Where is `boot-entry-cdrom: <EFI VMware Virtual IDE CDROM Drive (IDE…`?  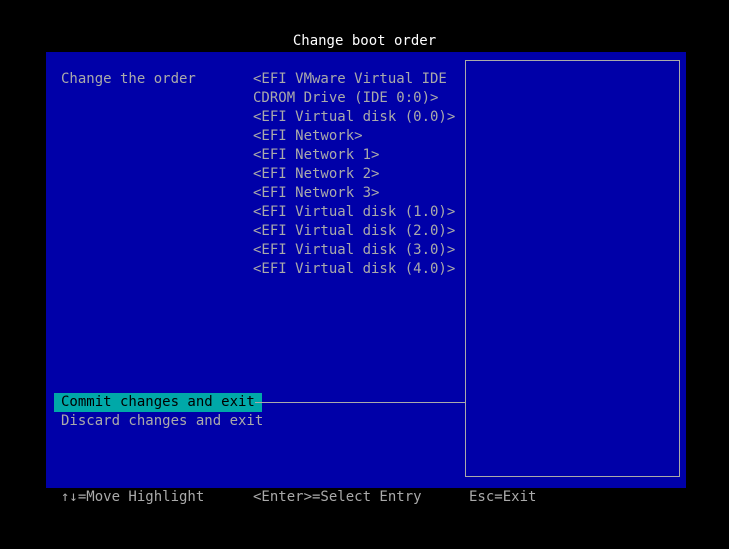 boot-entry-cdrom: <EFI VMware Virtual IDE CDROM Drive (IDE… is located at coordinates (355, 89).